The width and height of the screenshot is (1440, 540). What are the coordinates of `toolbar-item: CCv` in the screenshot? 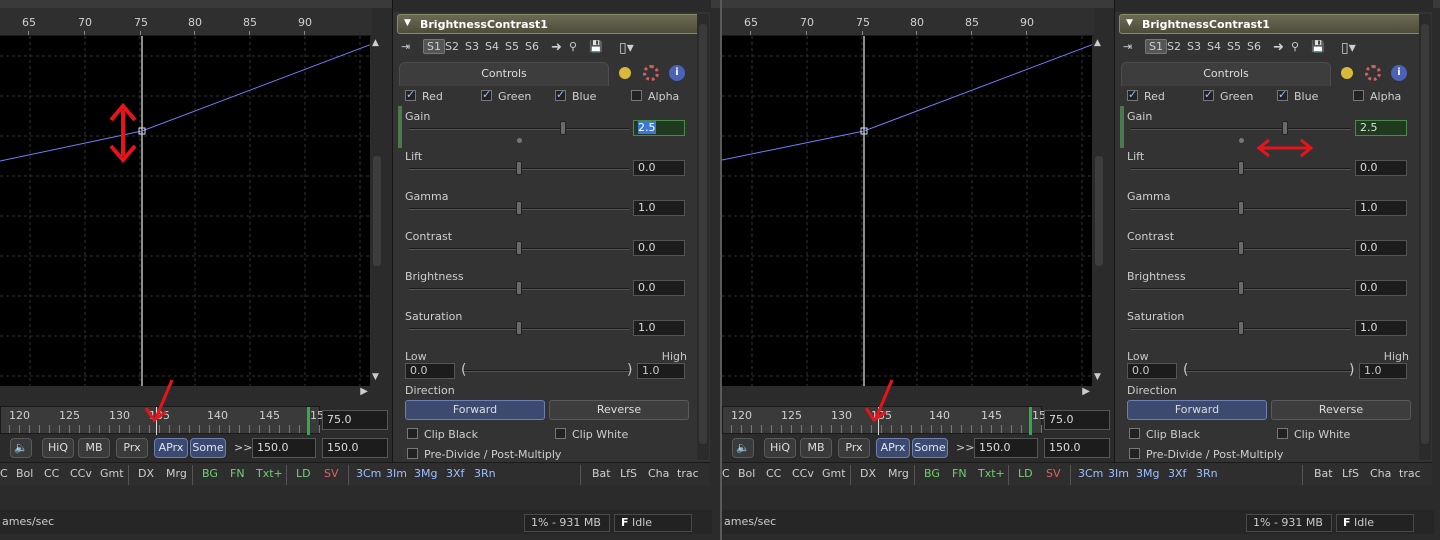 It's located at (81, 473).